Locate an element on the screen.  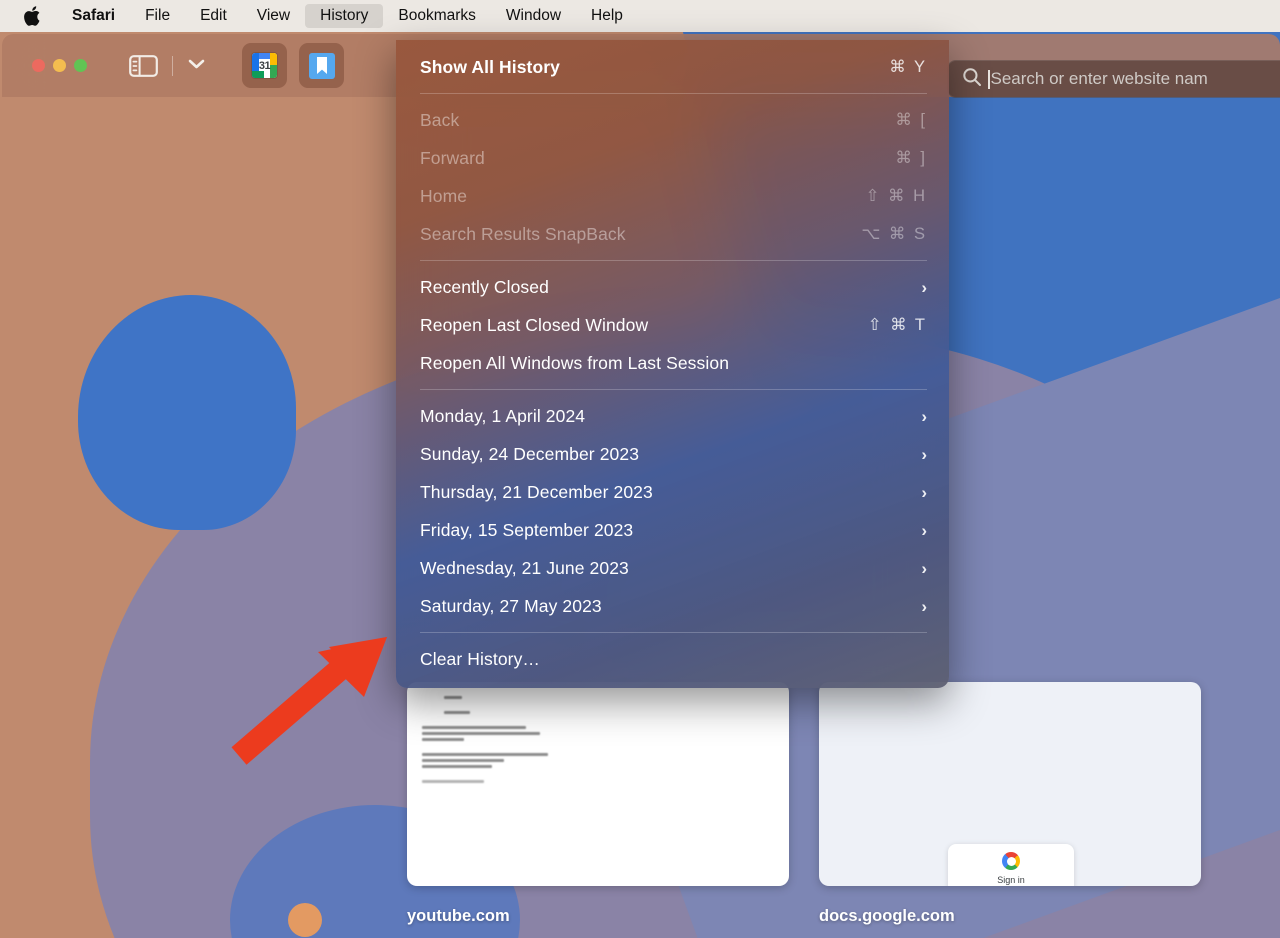
menubar-item-help: Help is located at coordinates (607, 16).